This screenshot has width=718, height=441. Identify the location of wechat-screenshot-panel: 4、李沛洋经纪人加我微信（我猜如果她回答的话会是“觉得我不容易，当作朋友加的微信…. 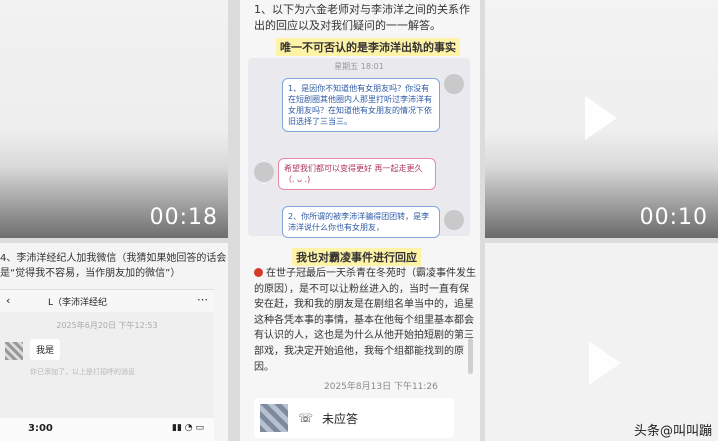
(114, 342).